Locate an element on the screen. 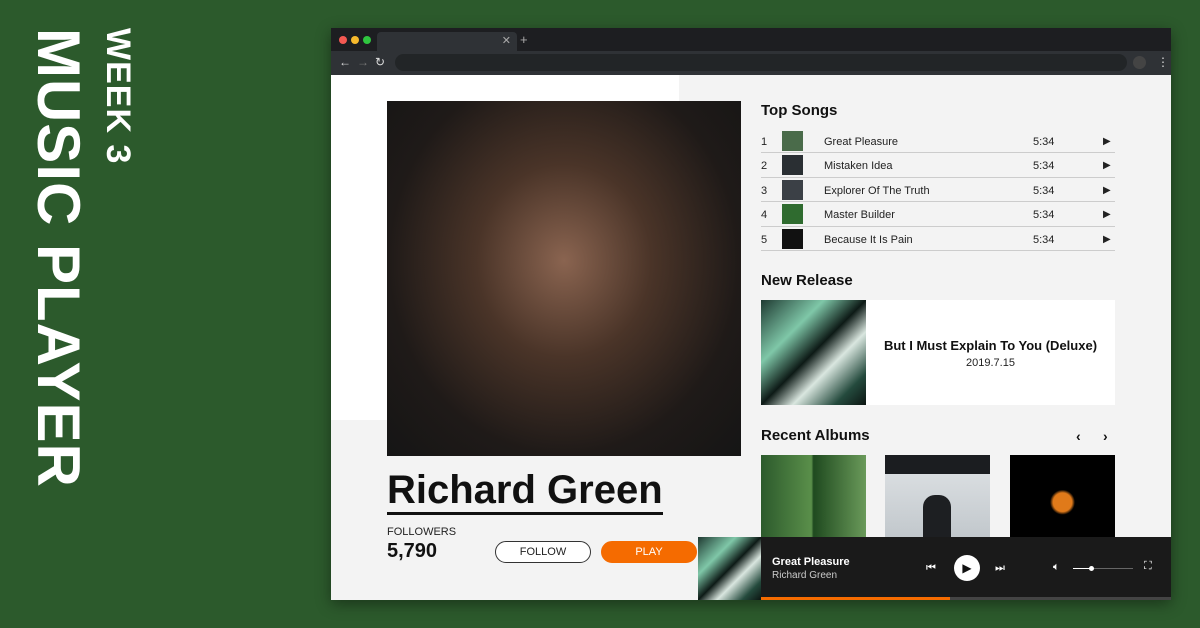  new-release-heading: New Release is located at coordinates (807, 280).